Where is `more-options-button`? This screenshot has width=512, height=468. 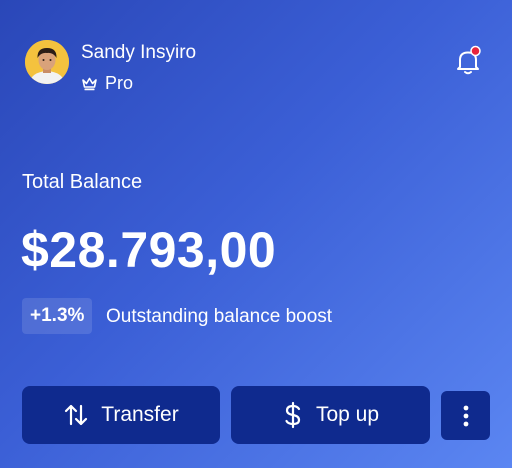 more-options-button is located at coordinates (465, 415).